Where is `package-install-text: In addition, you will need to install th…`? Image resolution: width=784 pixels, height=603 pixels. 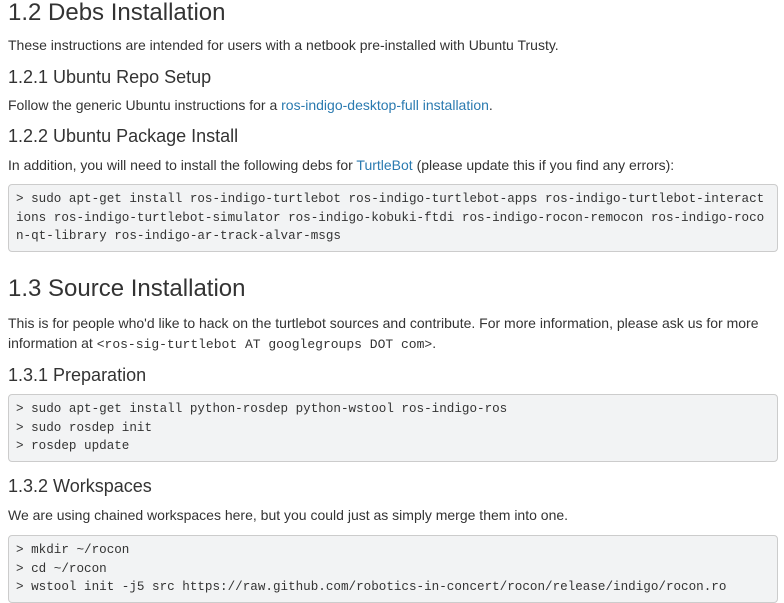
package-install-text: In addition, you will need to install th… is located at coordinates (341, 165).